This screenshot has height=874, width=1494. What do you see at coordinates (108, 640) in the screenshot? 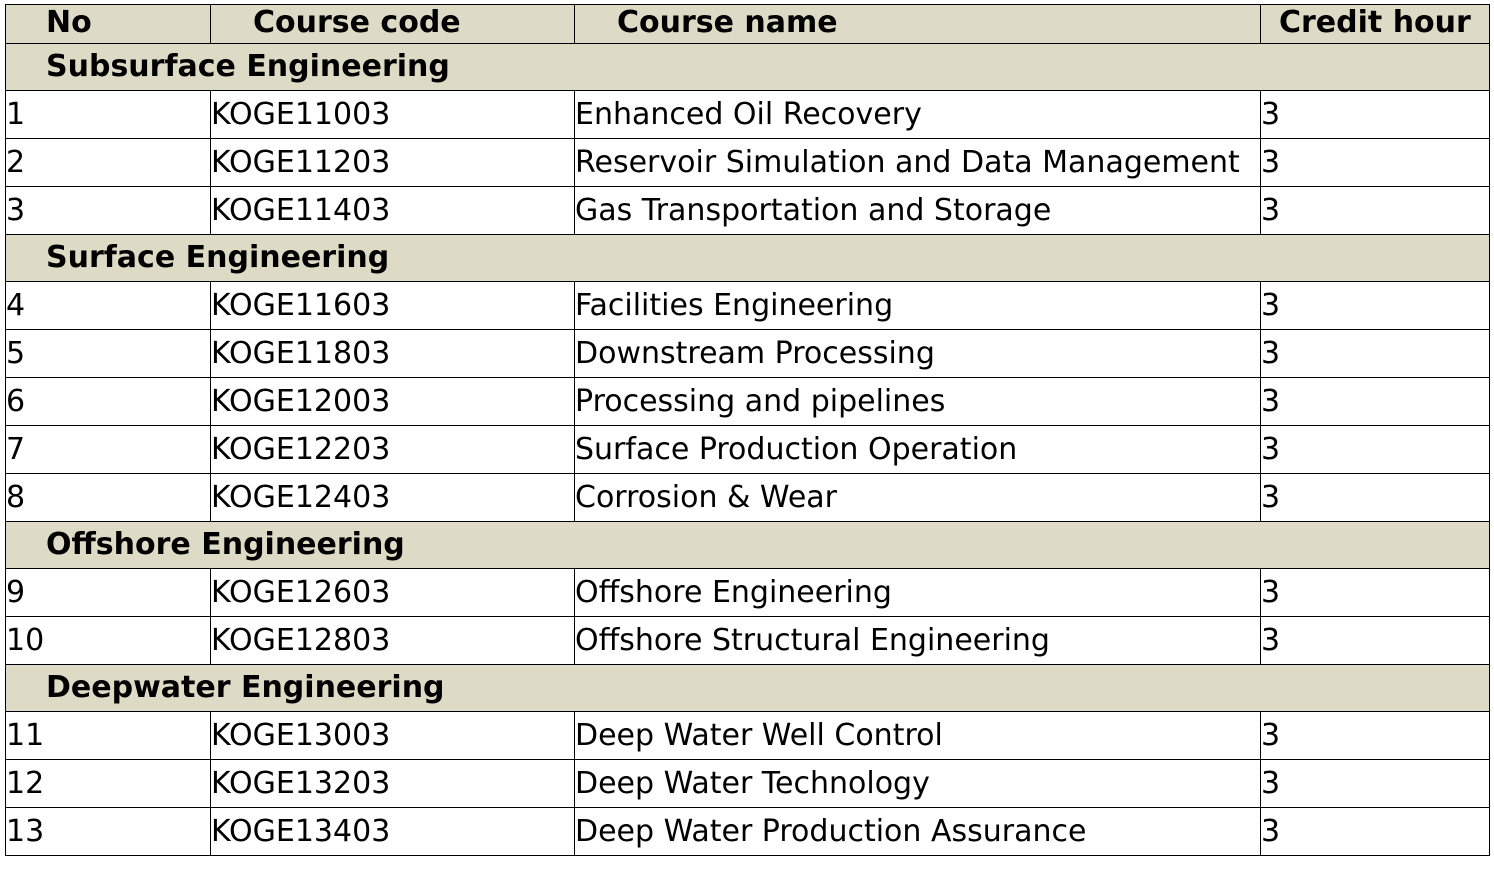
I see `row-no: 10` at bounding box center [108, 640].